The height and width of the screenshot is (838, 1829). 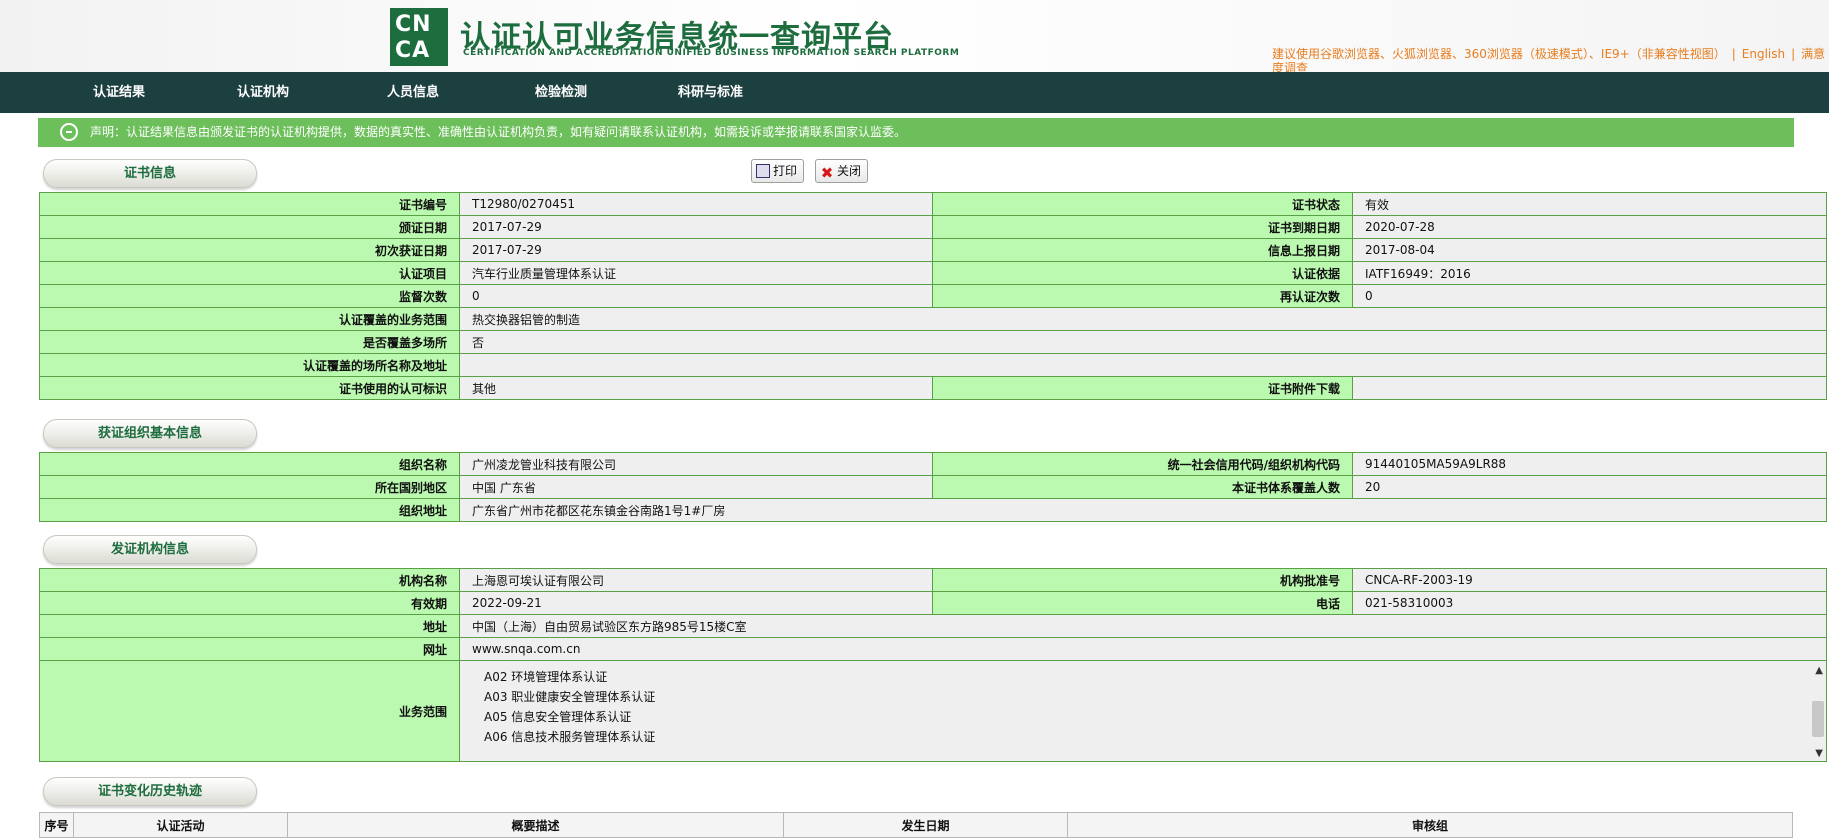 I want to click on issuer-website-value: www.snqa.com.cn, so click(x=1143, y=649).